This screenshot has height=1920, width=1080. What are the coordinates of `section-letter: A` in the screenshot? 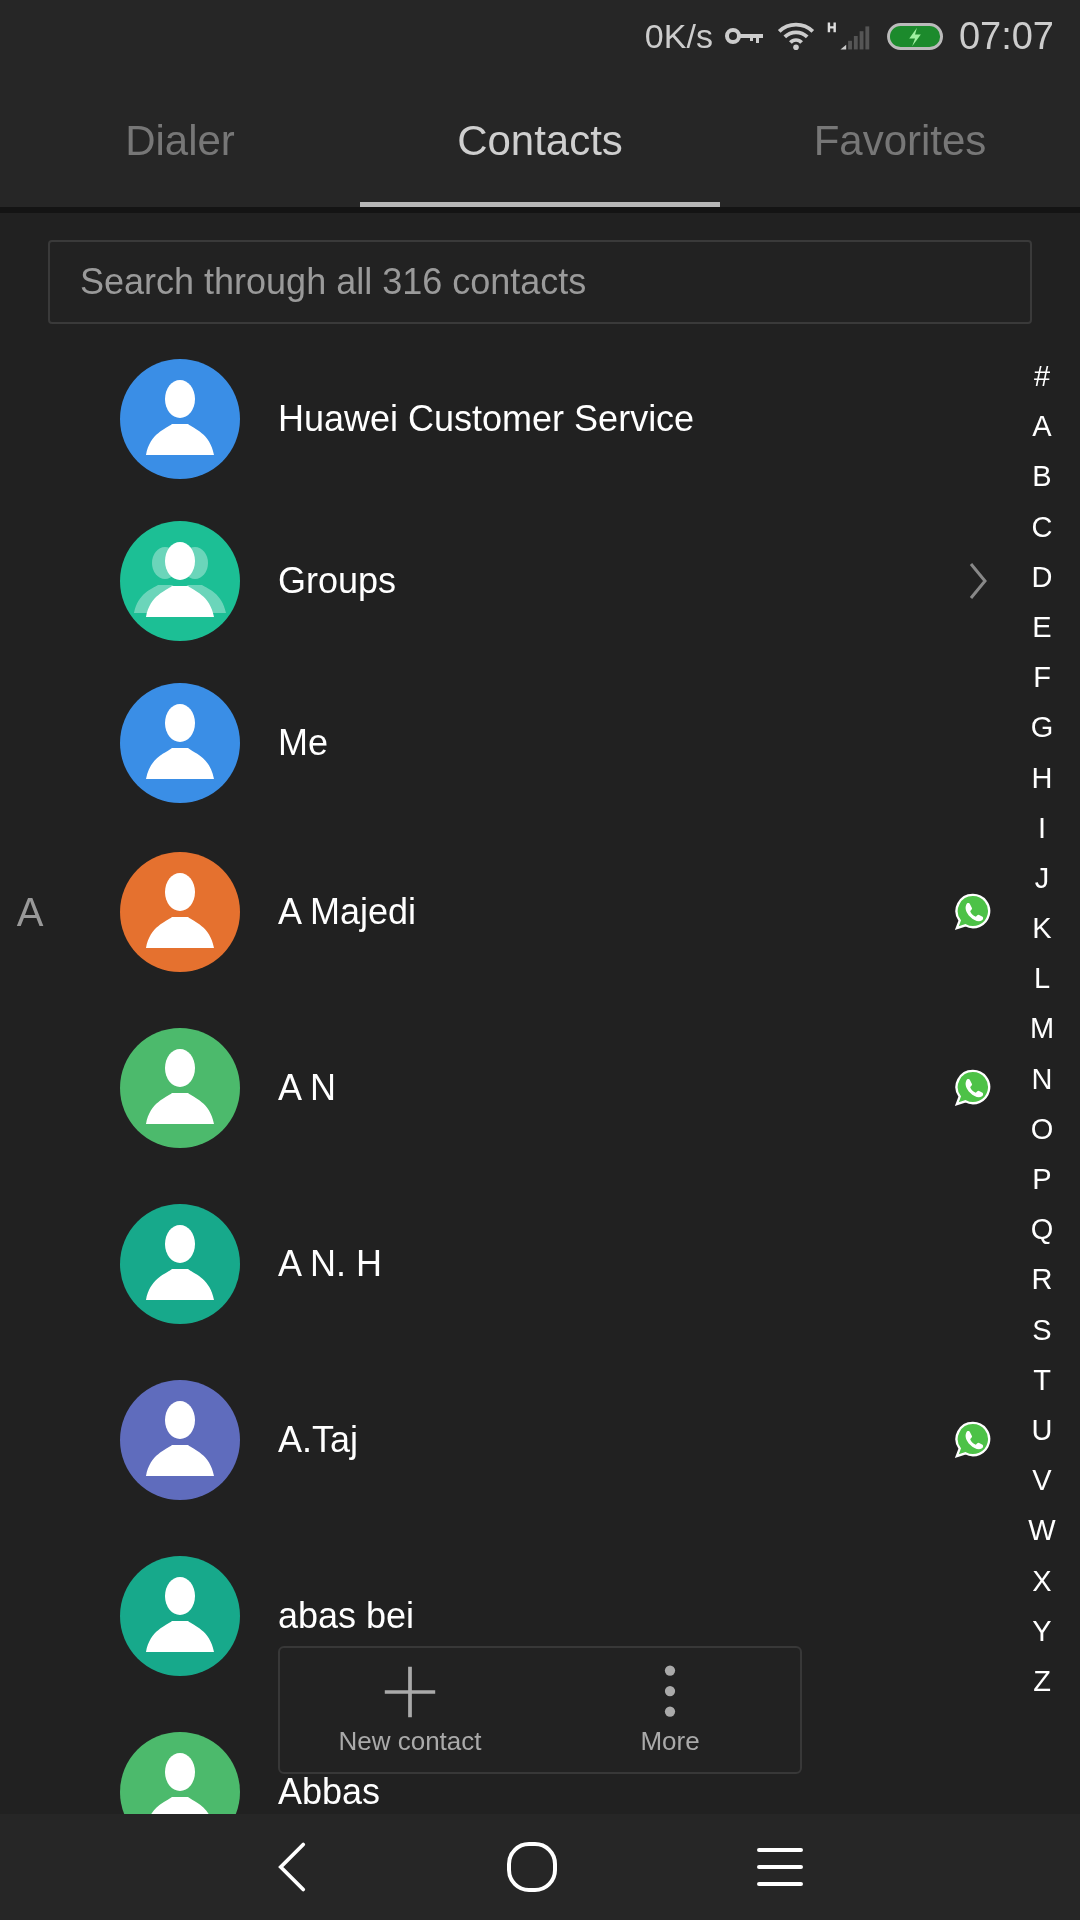 It's located at (30, 912).